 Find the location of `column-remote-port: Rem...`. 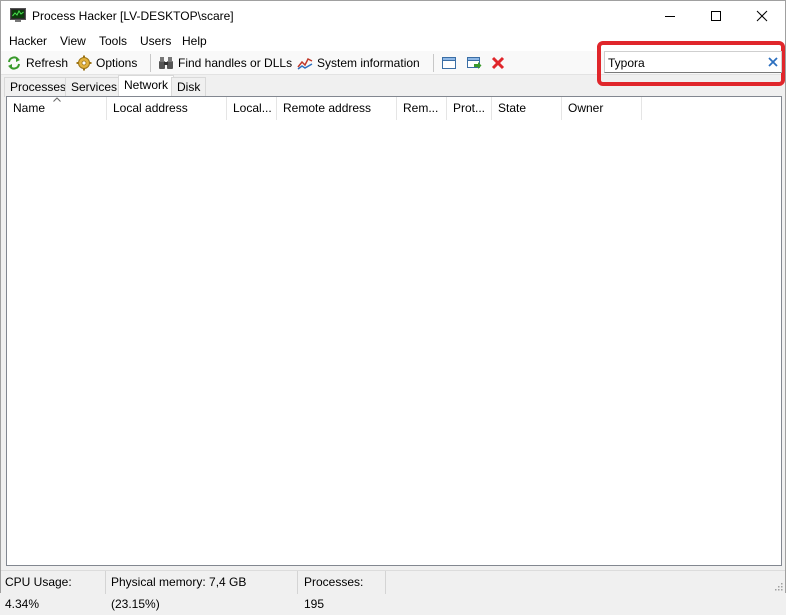

column-remote-port: Rem... is located at coordinates (422, 108).